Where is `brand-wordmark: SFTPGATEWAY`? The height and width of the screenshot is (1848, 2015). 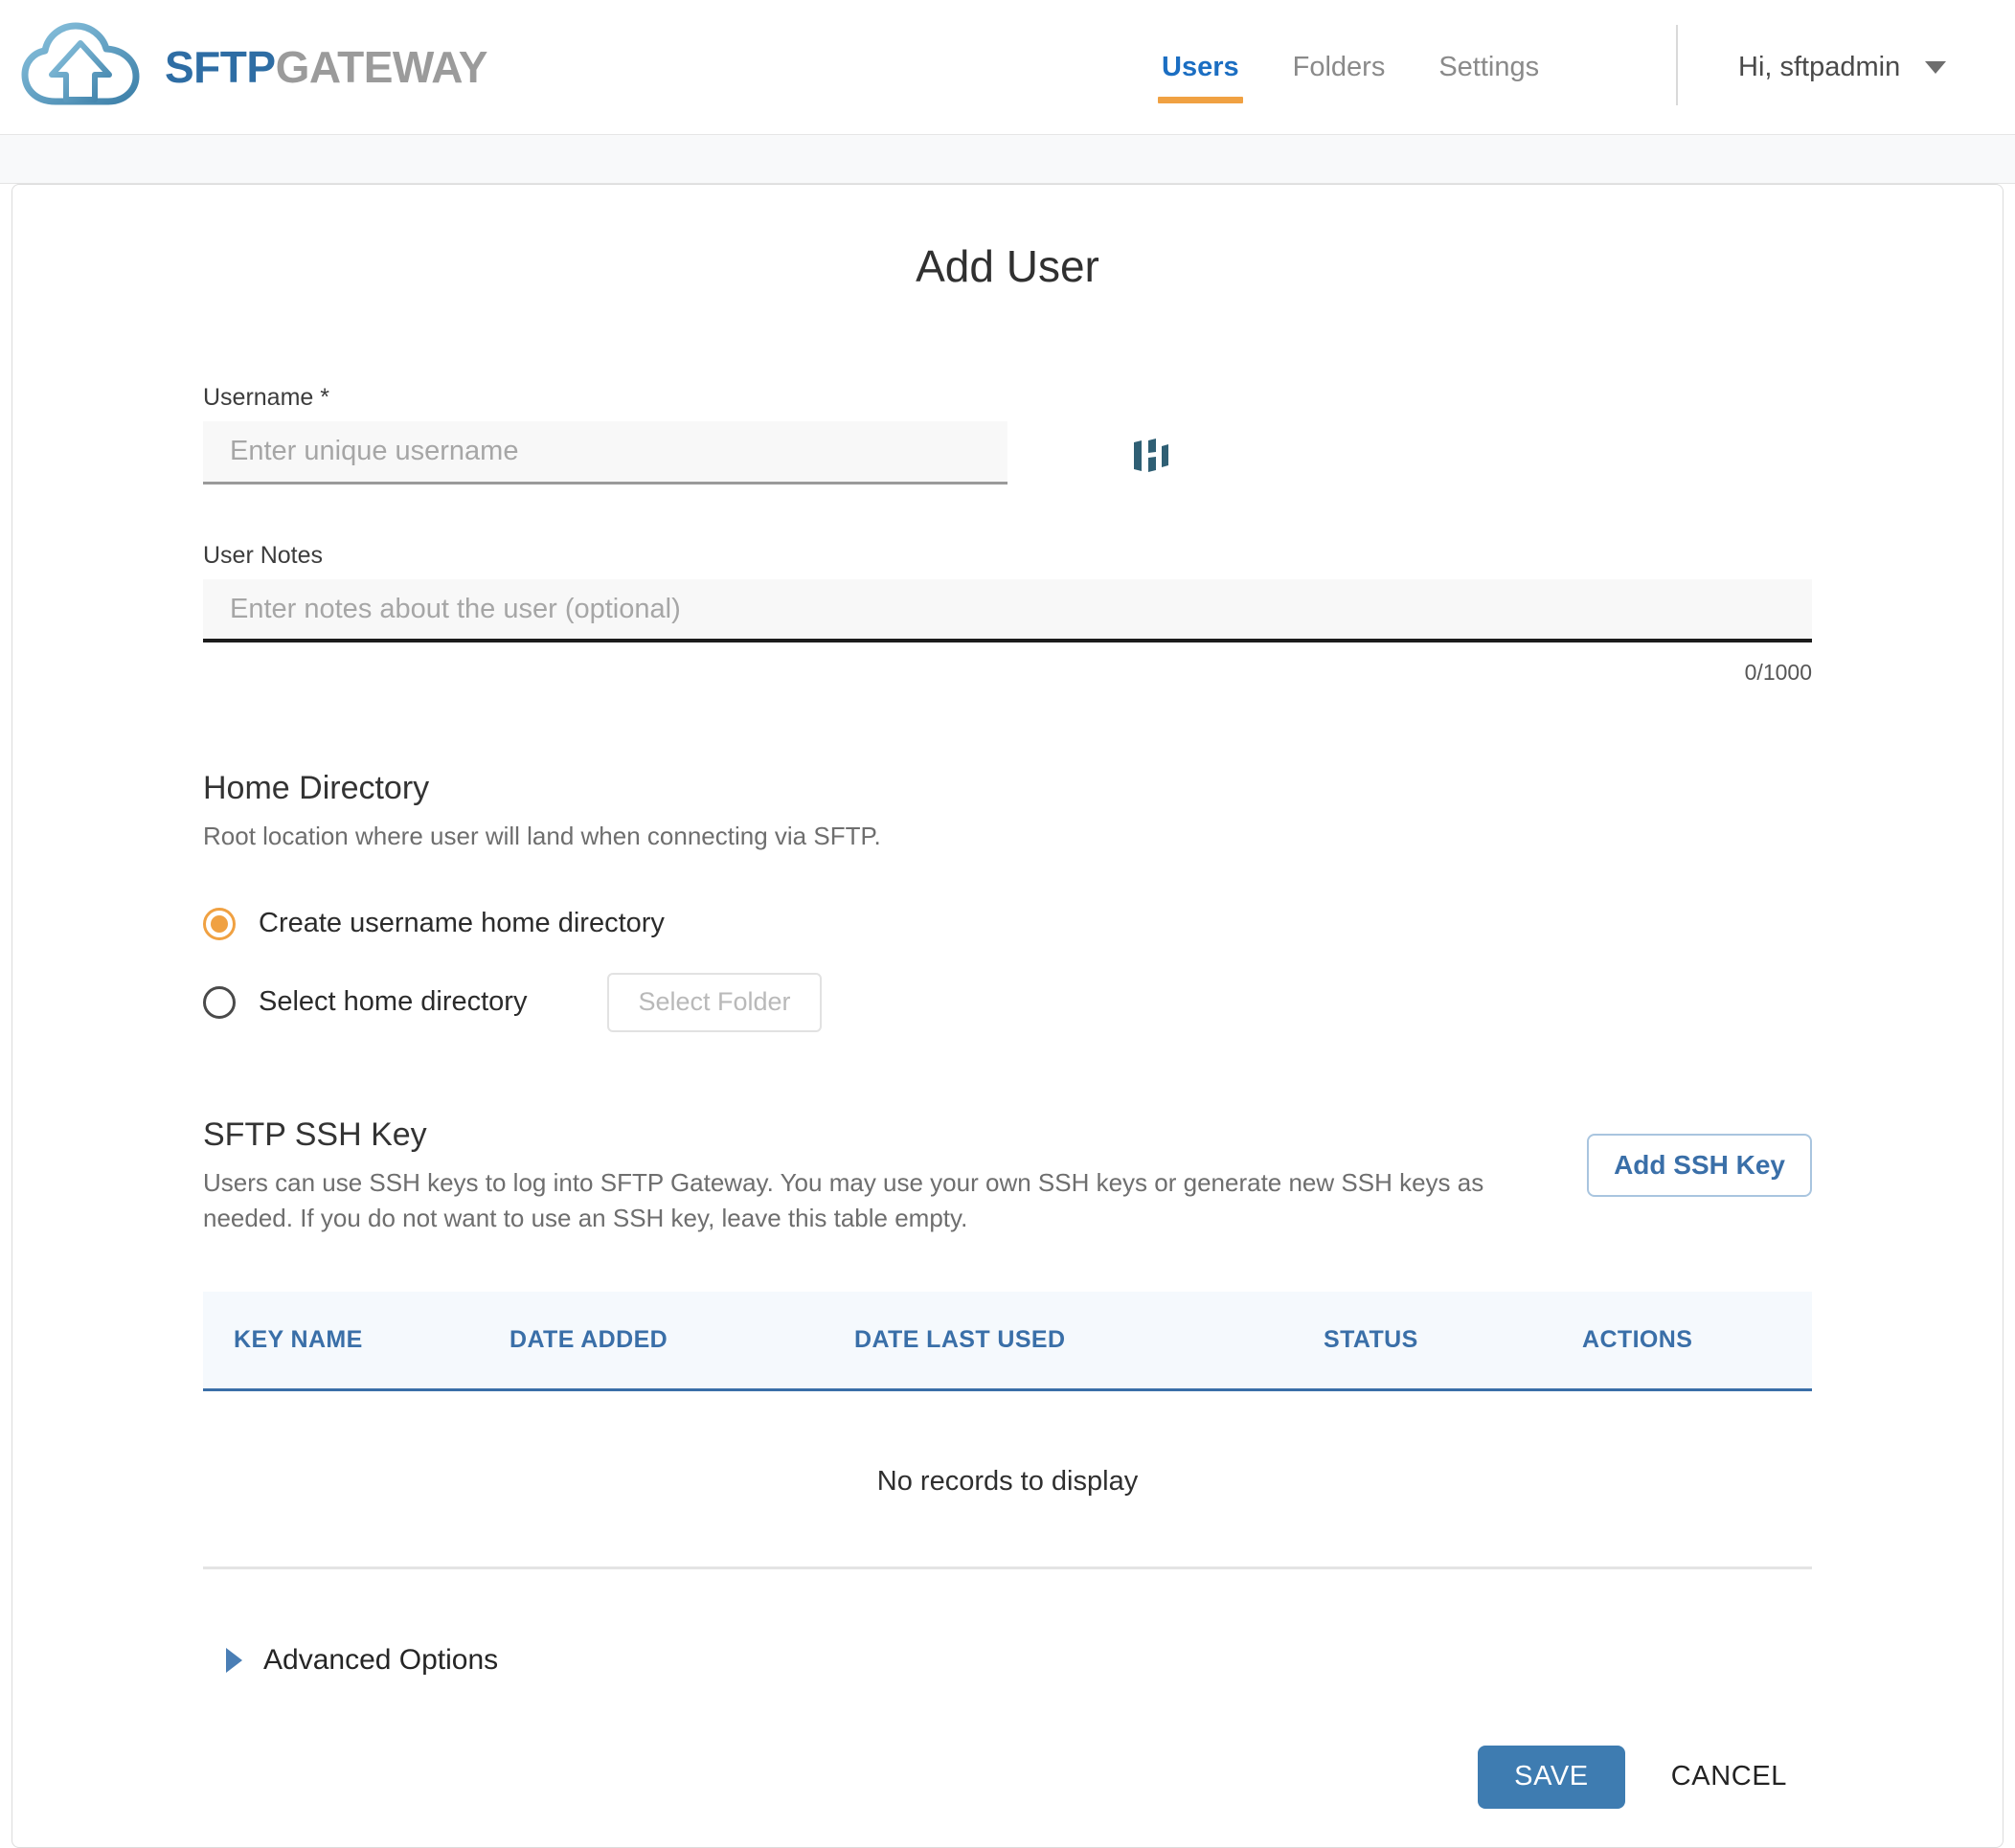
brand-wordmark: SFTPGATEWAY is located at coordinates (326, 67).